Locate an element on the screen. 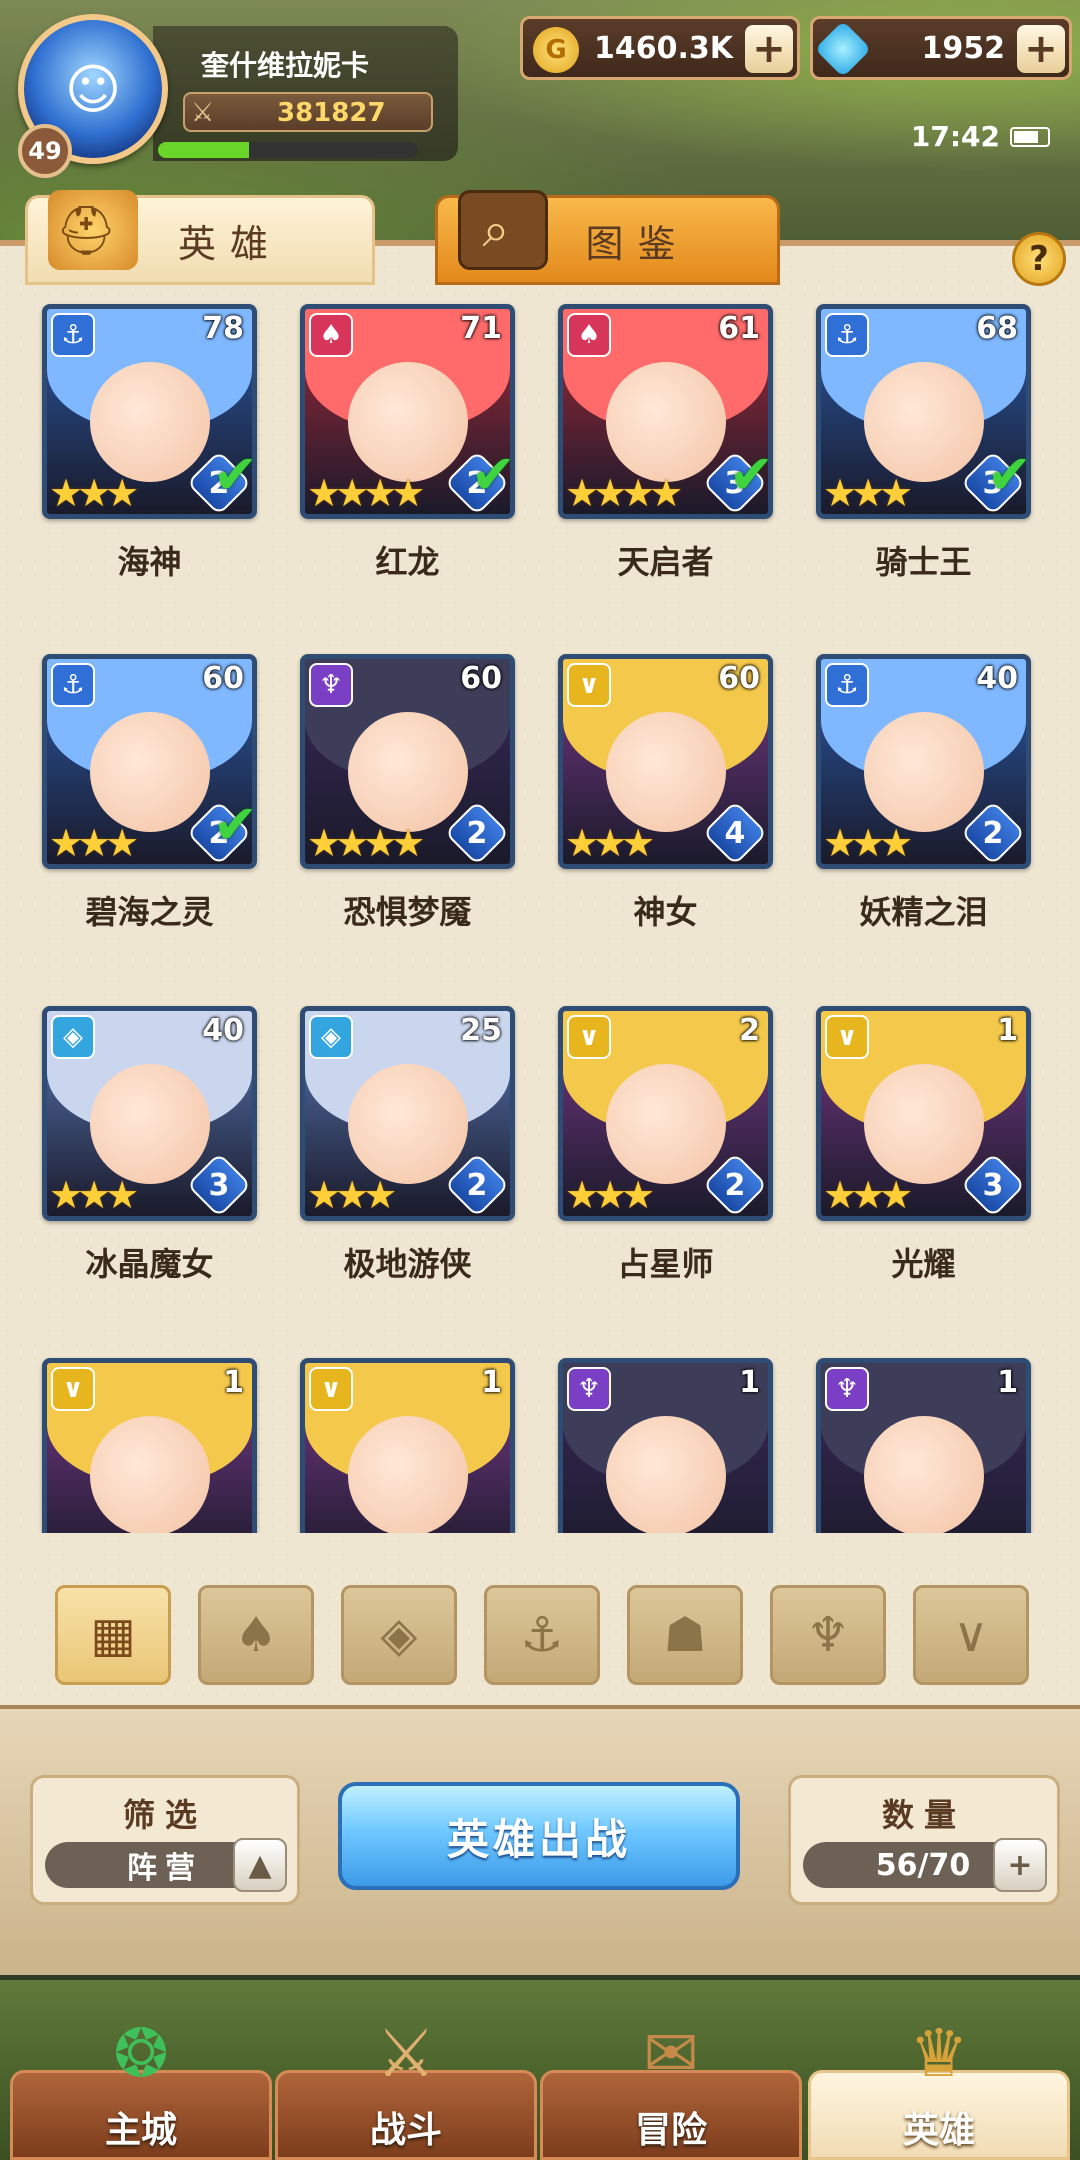 The width and height of the screenshot is (1080, 2160). hero-portrait: ⚓ 60 ★★★ 2 ✔ is located at coordinates (149, 761).